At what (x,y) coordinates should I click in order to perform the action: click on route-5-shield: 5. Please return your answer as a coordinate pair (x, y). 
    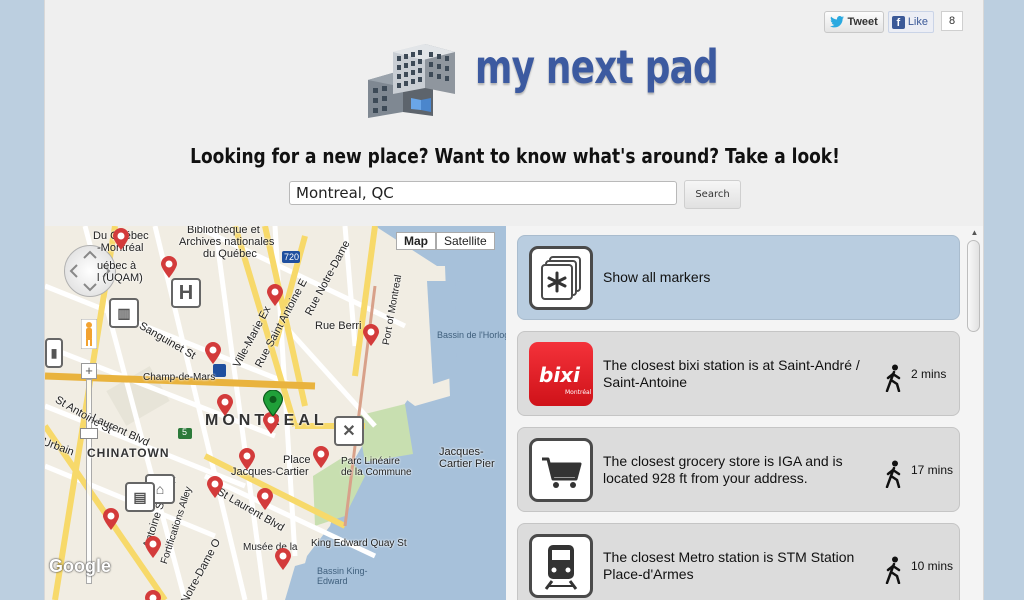
    Looking at the image, I should click on (185, 432).